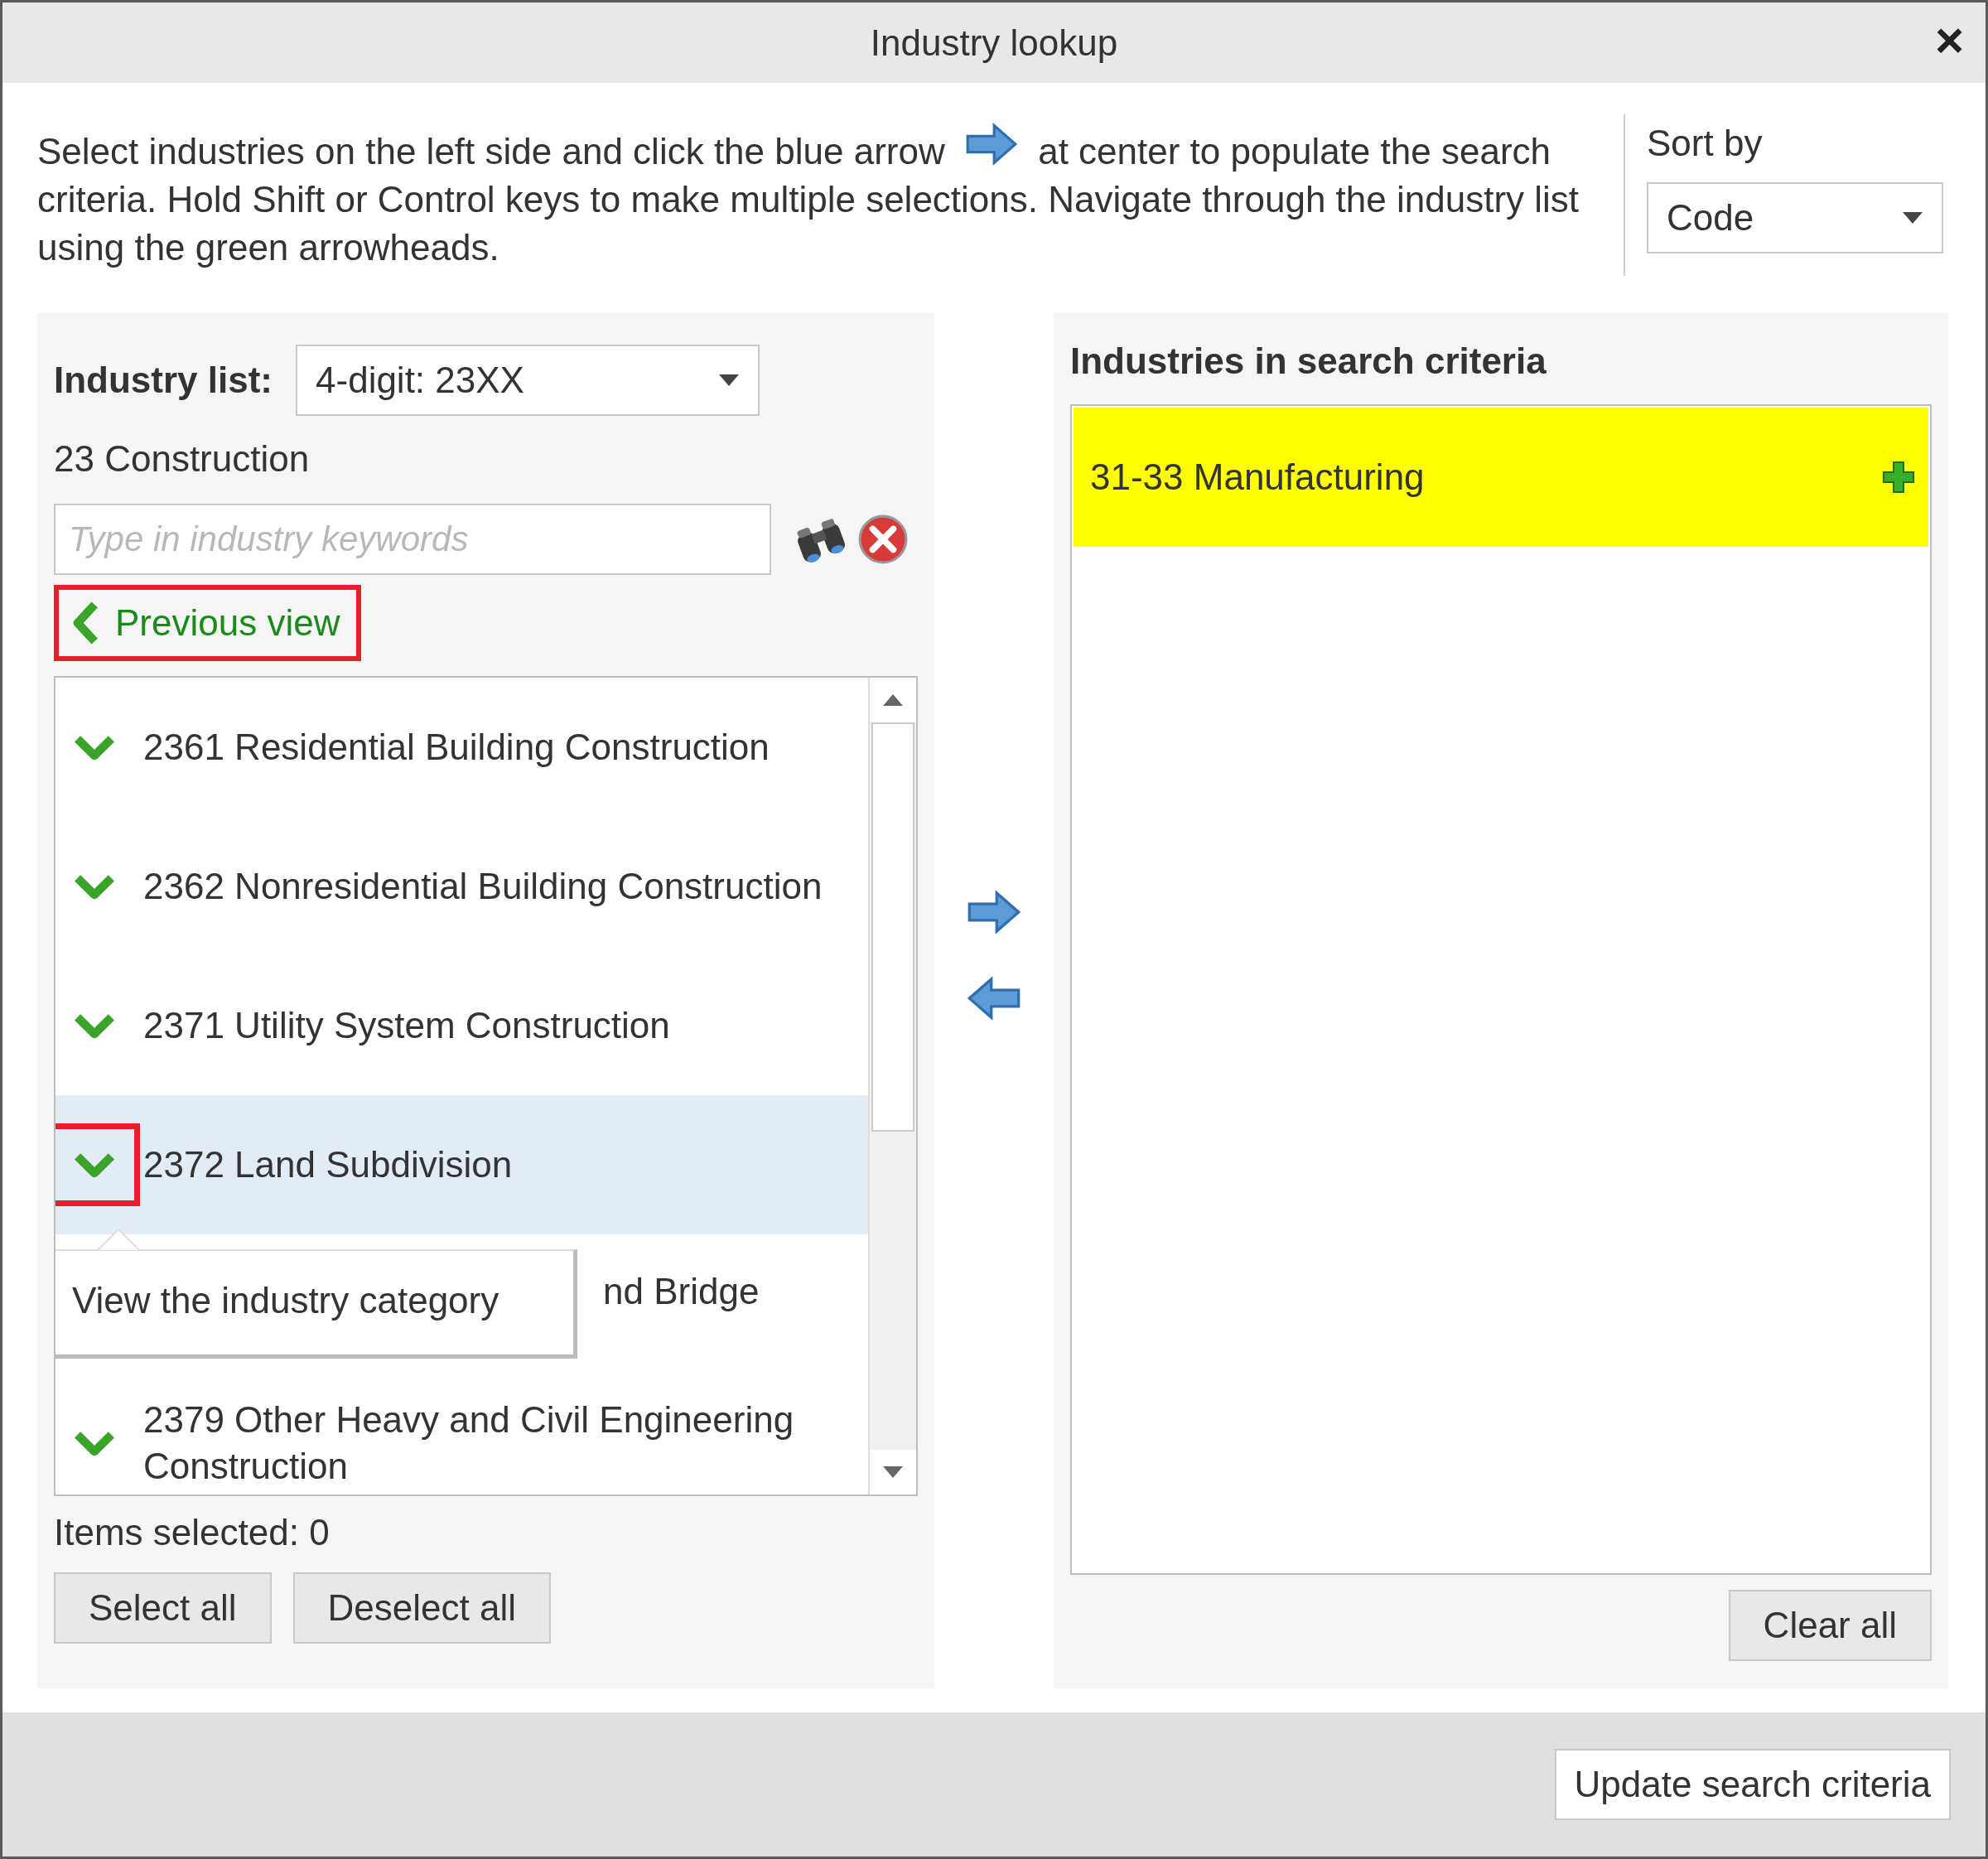 This screenshot has height=1859, width=1988. I want to click on sort-dropdown: Code, so click(1795, 218).